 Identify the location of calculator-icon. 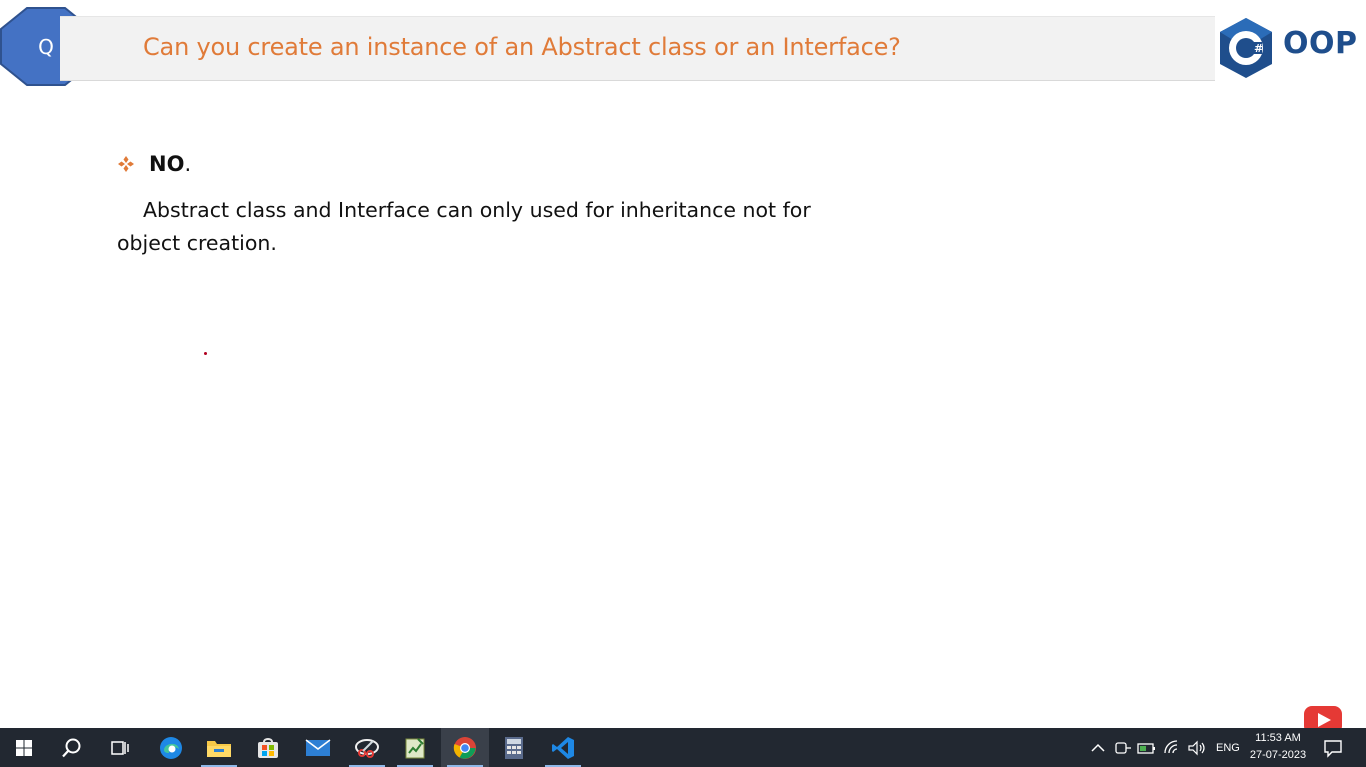
(514, 747).